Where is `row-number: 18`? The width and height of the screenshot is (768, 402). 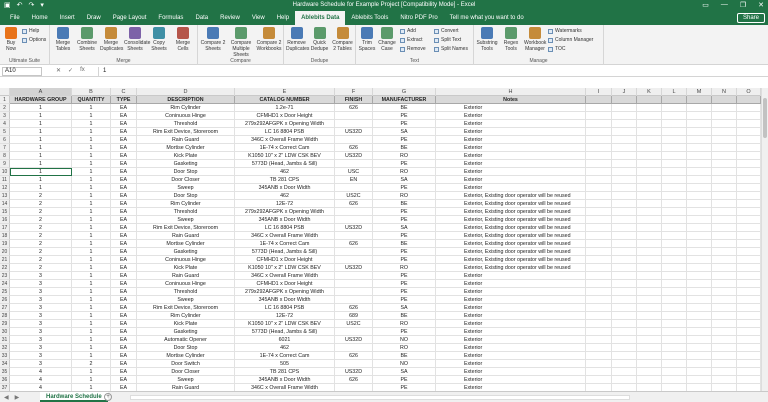 row-number: 18 is located at coordinates (5, 236).